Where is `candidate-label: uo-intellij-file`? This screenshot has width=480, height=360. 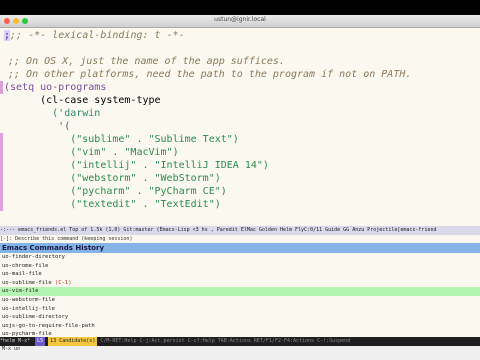
candidate-label: uo-intellij-file is located at coordinates (28, 308).